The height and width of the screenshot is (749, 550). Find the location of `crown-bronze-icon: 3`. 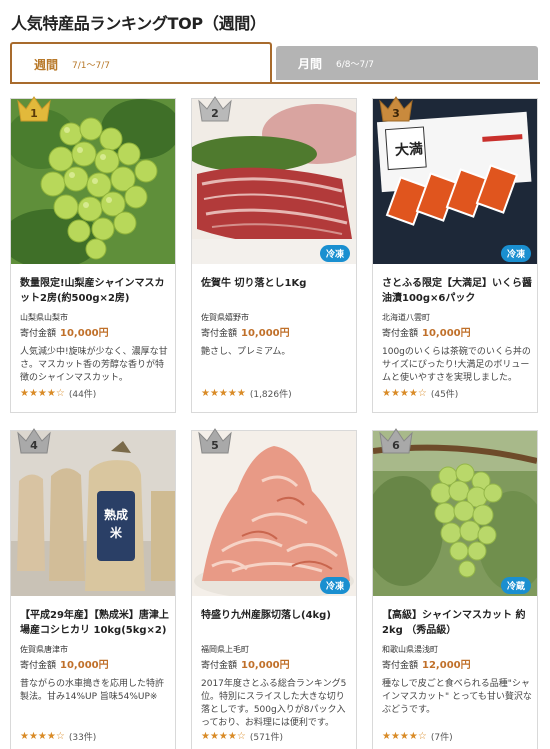

crown-bronze-icon: 3 is located at coordinates (396, 109).